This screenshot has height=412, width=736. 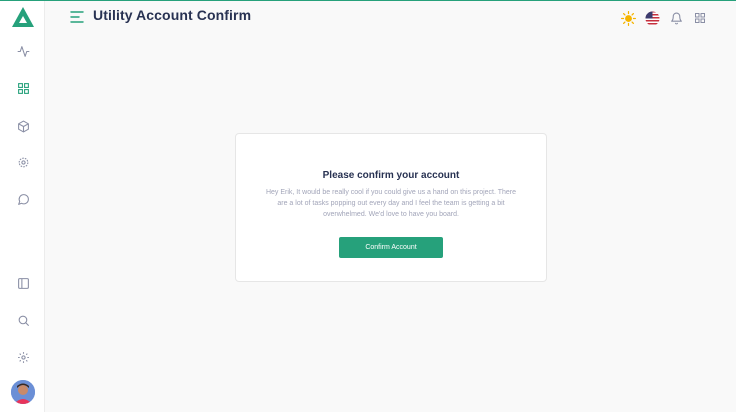 What do you see at coordinates (652, 18) in the screenshot?
I see `us-flag-icon` at bounding box center [652, 18].